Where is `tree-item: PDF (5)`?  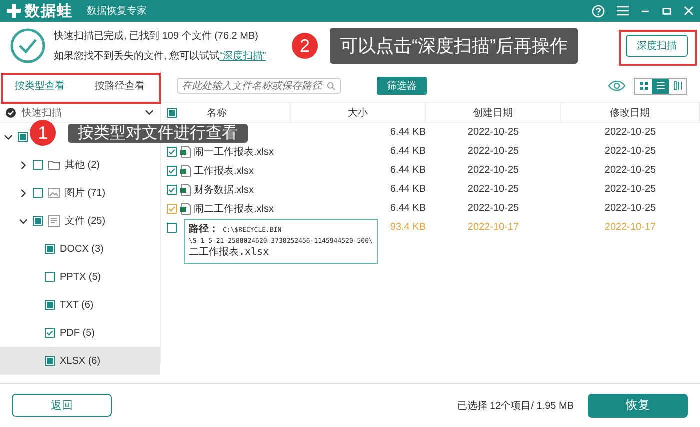 tree-item: PDF (5) is located at coordinates (77, 333).